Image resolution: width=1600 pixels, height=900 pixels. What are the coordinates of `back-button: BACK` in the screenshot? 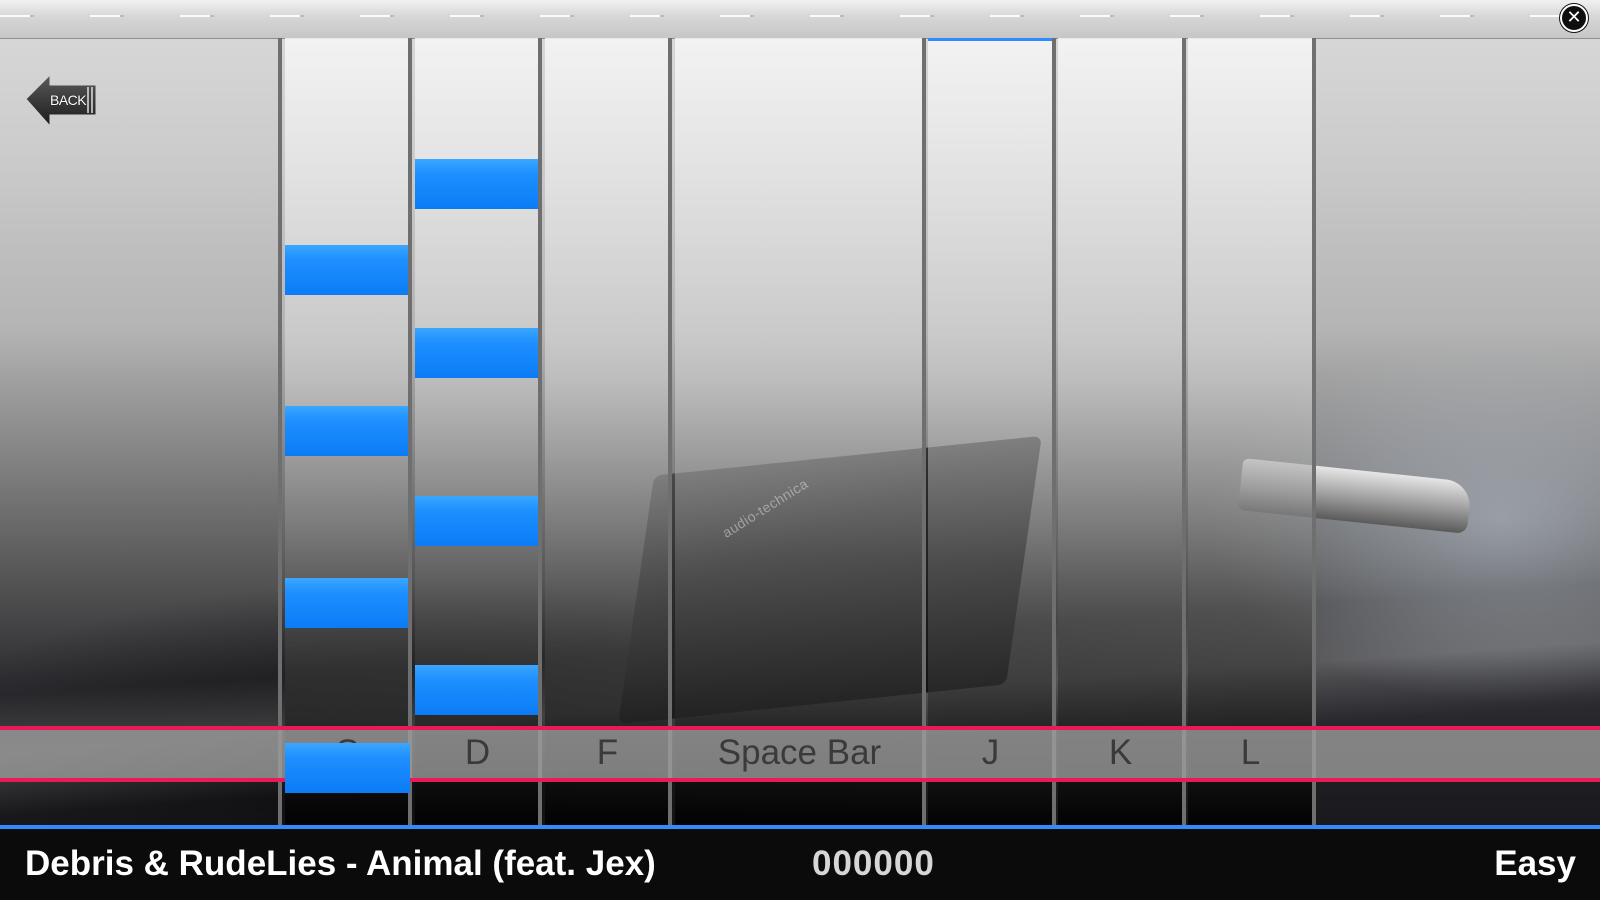 It's located at (63, 101).